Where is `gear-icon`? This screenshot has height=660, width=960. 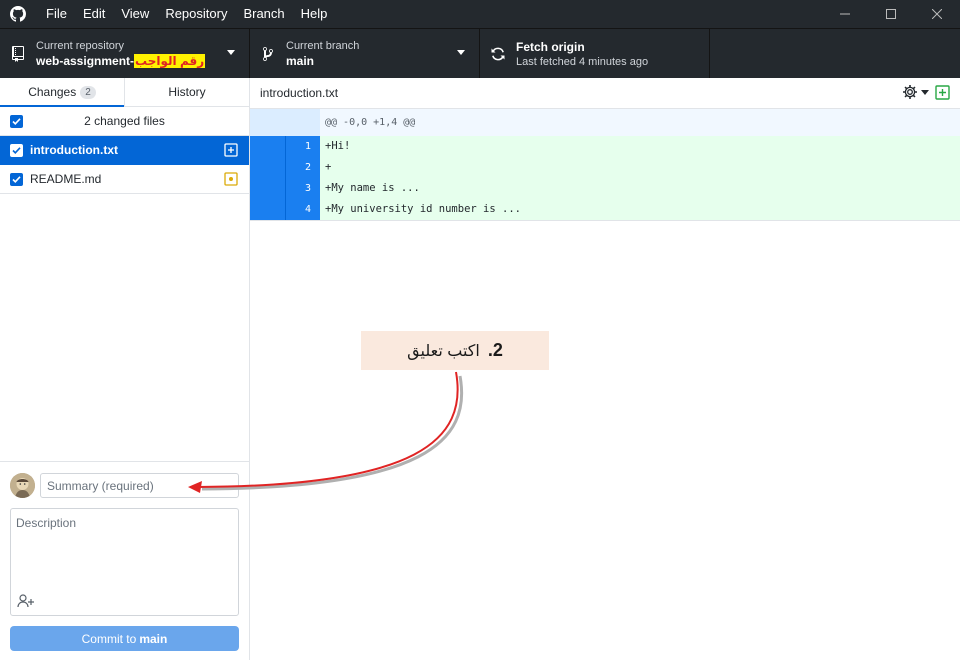 gear-icon is located at coordinates (910, 92).